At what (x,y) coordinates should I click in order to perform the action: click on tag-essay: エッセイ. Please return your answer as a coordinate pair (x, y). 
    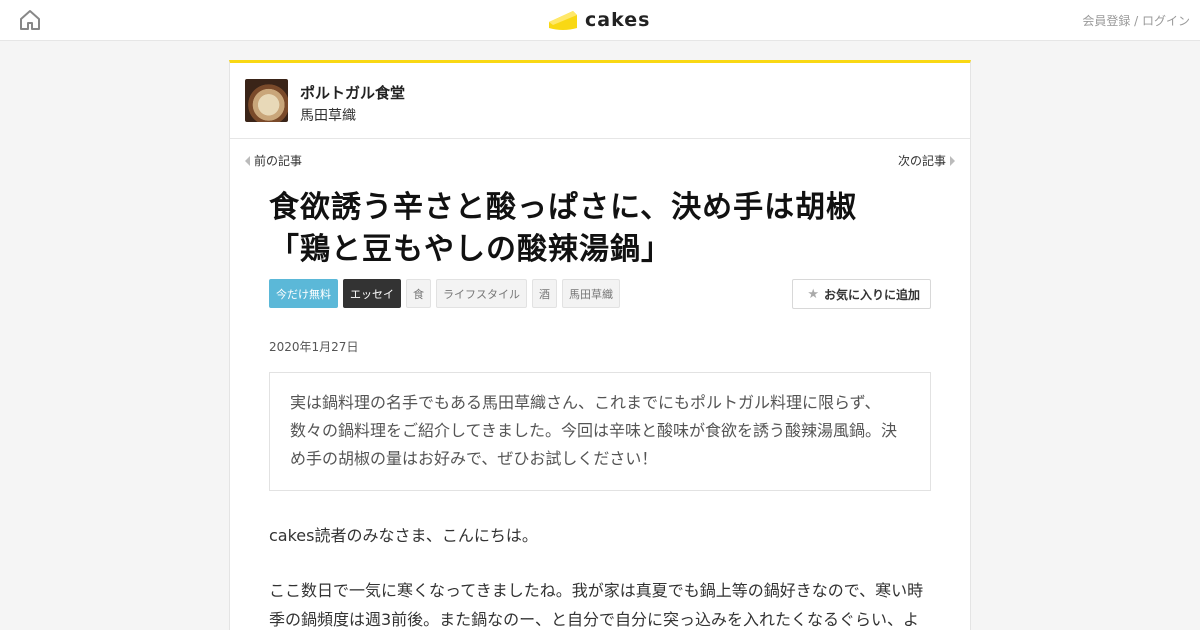
    Looking at the image, I should click on (372, 293).